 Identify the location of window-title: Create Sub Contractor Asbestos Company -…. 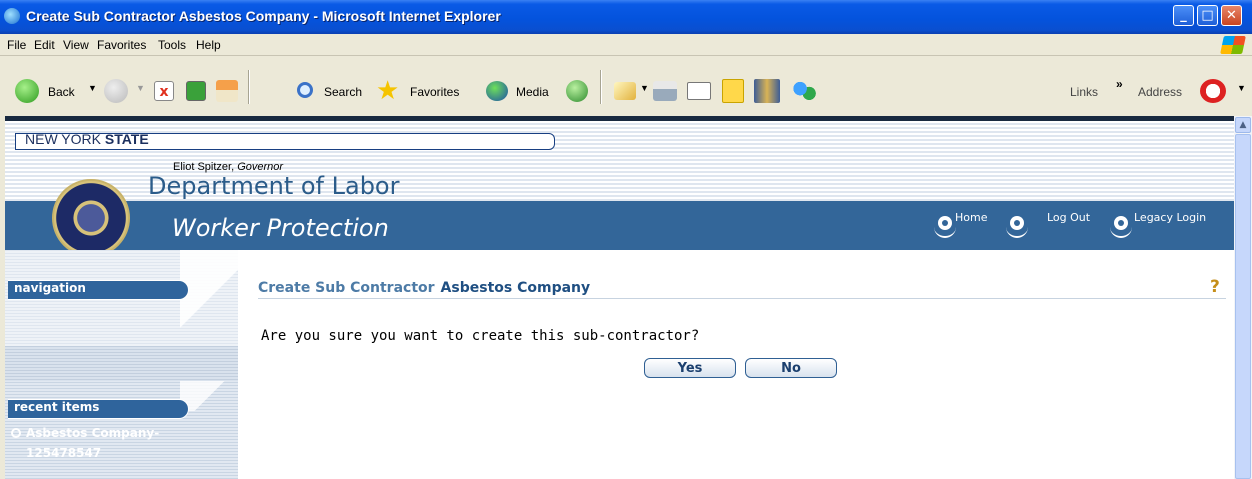
(263, 16).